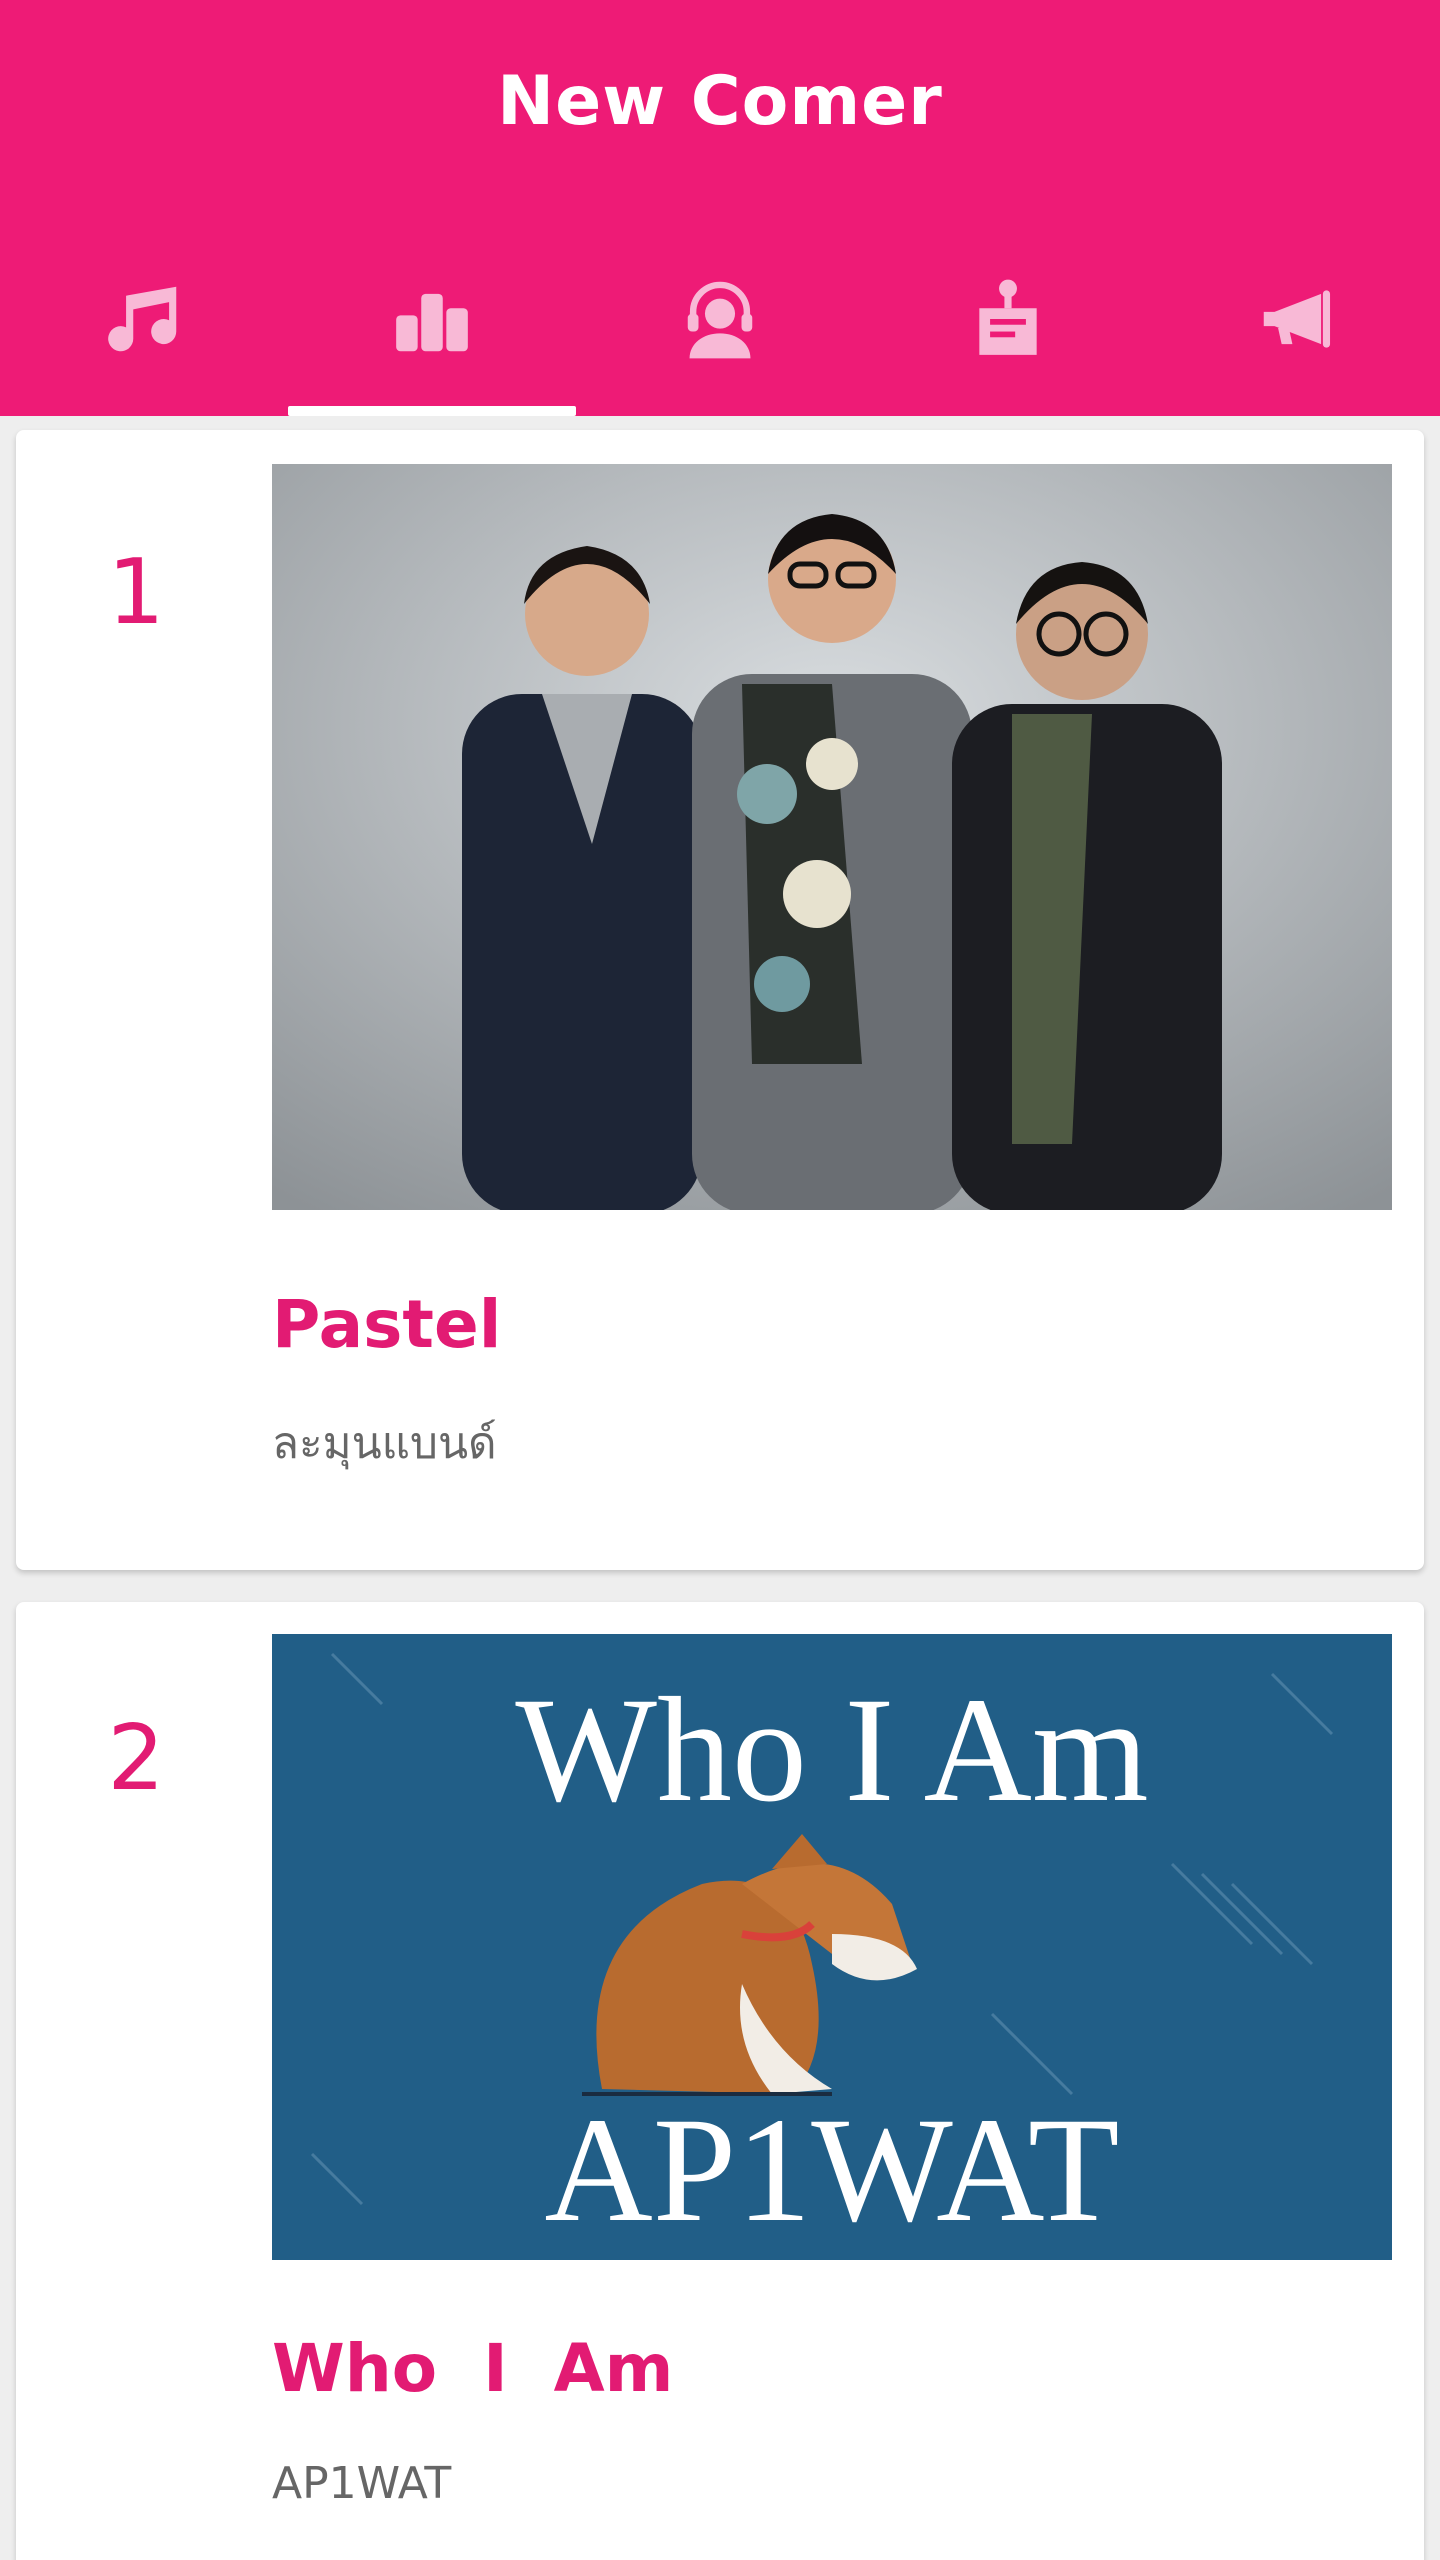 This screenshot has height=2560, width=1440. Describe the element at coordinates (136, 1758) in the screenshot. I see `rank-number: 2` at that location.